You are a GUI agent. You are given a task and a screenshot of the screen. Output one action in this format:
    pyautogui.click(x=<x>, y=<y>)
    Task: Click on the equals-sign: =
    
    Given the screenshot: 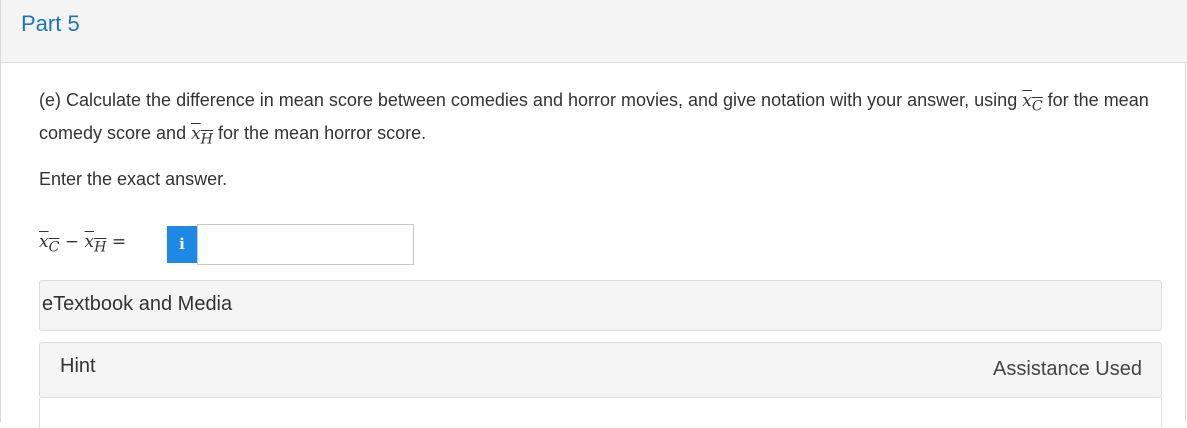 What is the action you would take?
    pyautogui.click(x=119, y=242)
    